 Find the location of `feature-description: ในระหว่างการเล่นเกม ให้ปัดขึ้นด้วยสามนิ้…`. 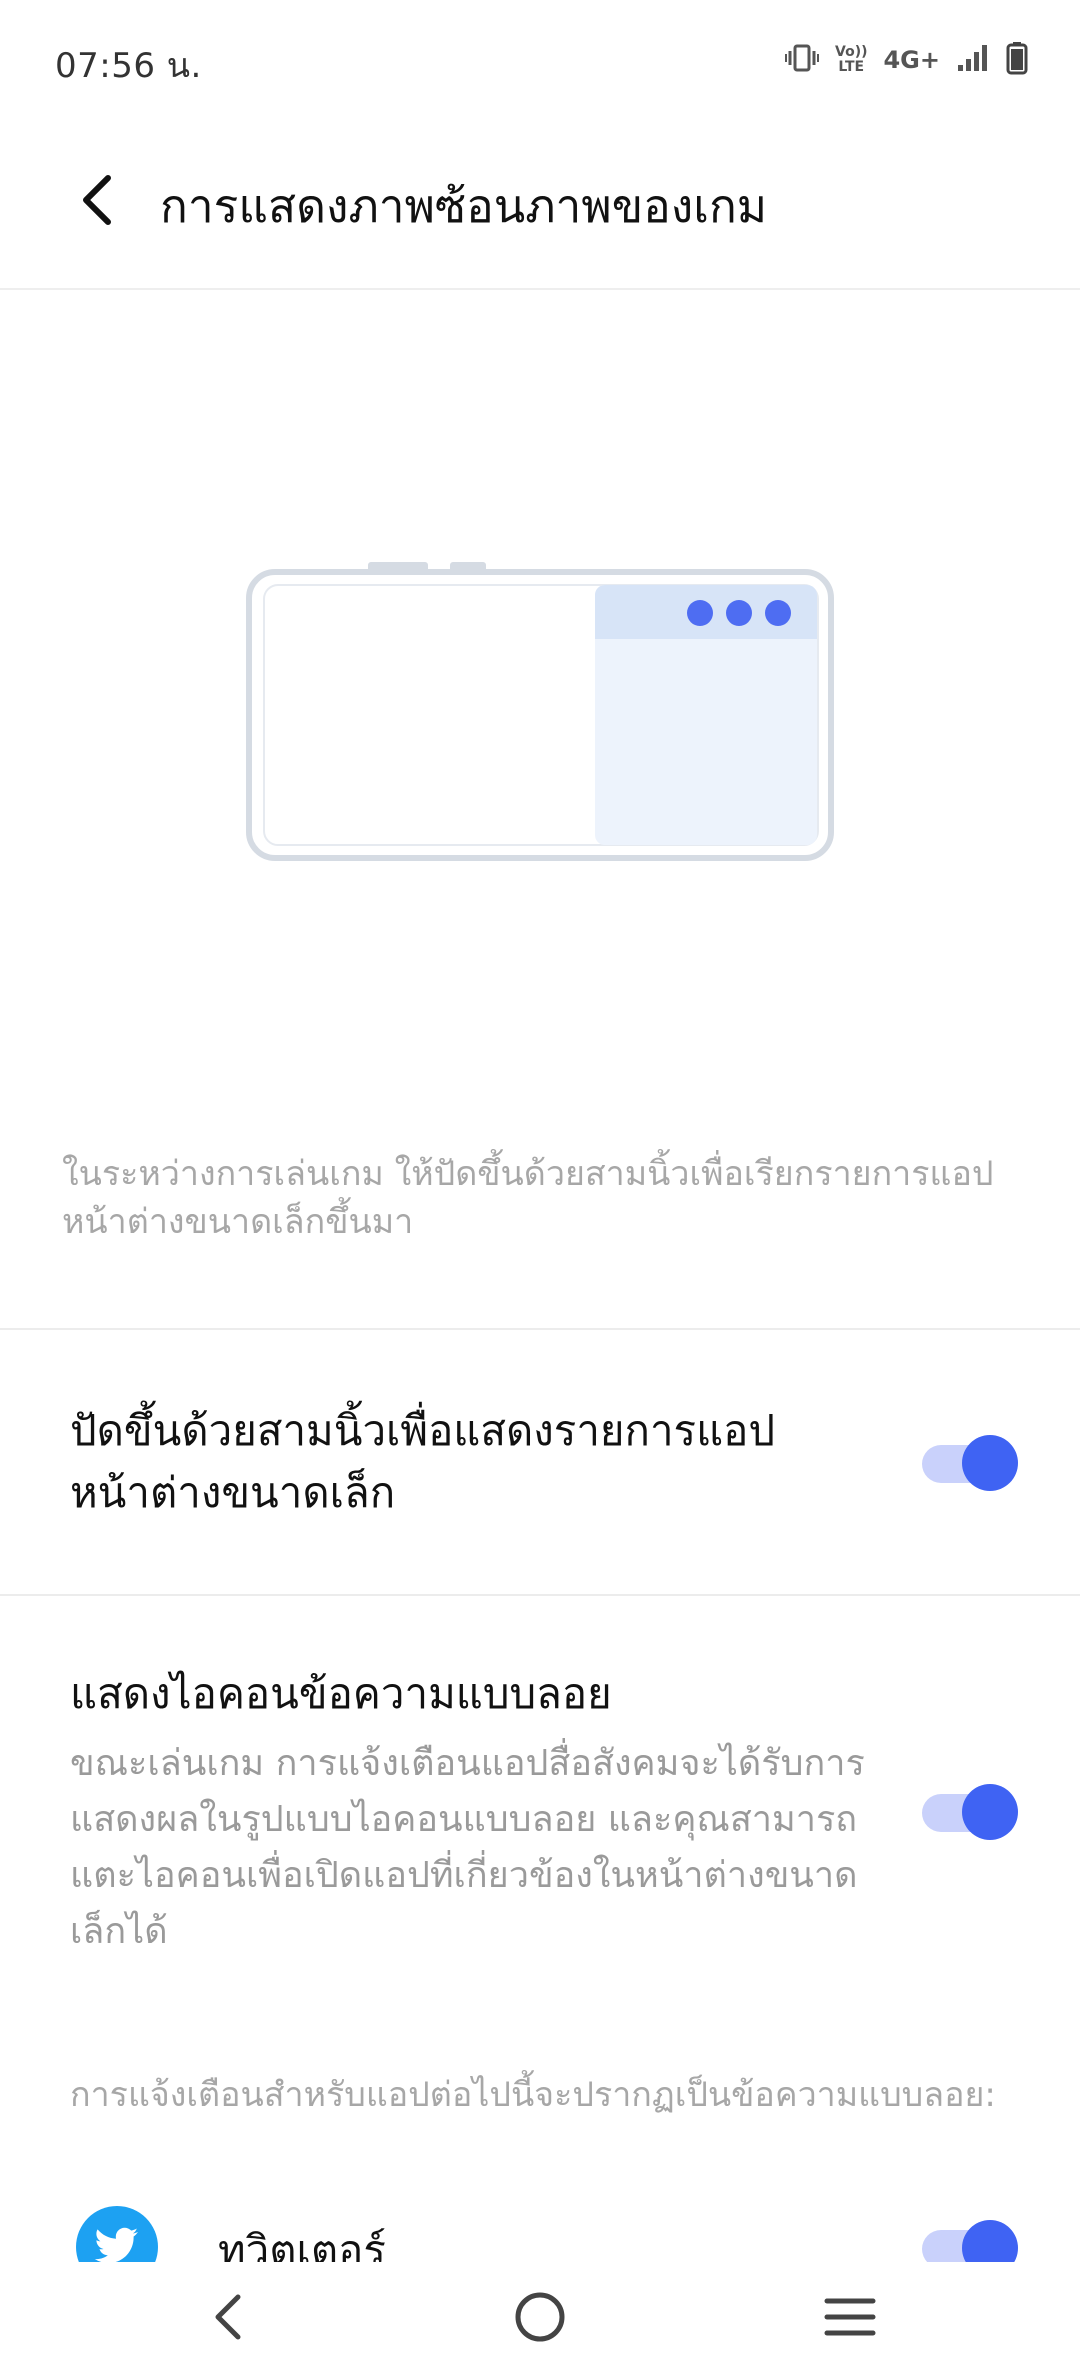

feature-description: ในระหว่างการเล่นเกม ให้ปัดขึ้นด้วยสามนิ้… is located at coordinates (528, 1198).